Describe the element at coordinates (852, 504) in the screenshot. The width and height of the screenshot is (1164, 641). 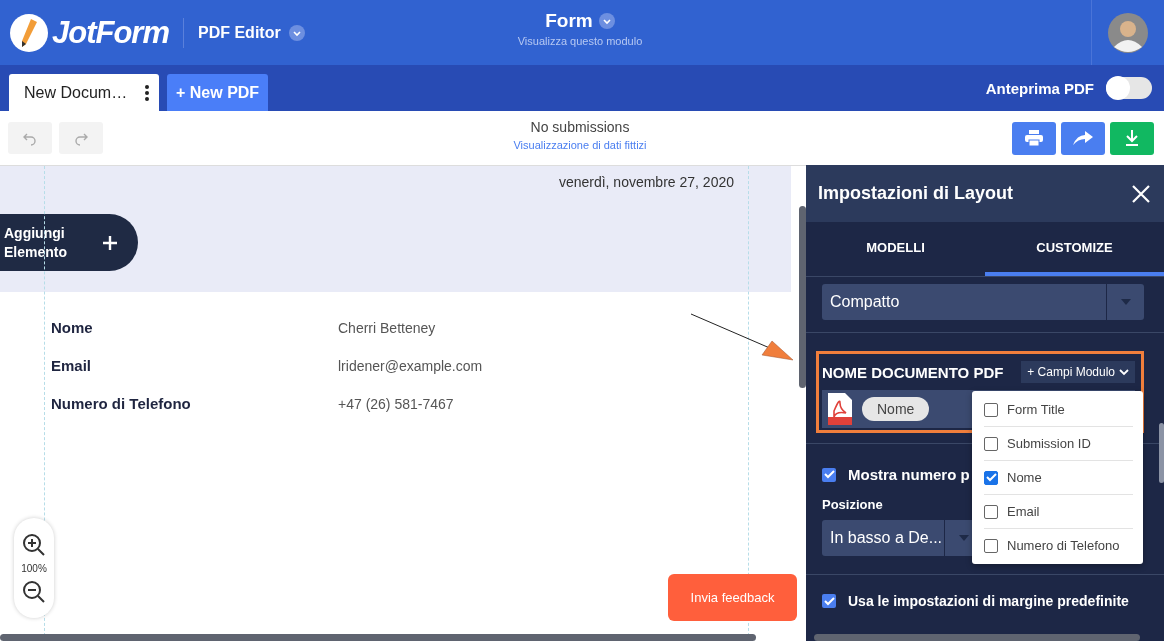
I see `position-label: Posizione` at that location.